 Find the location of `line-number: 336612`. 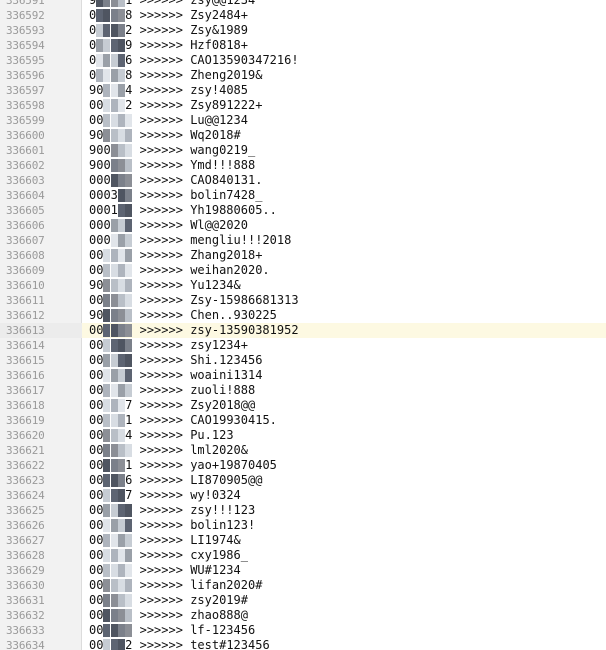

line-number: 336612 is located at coordinates (25, 315).